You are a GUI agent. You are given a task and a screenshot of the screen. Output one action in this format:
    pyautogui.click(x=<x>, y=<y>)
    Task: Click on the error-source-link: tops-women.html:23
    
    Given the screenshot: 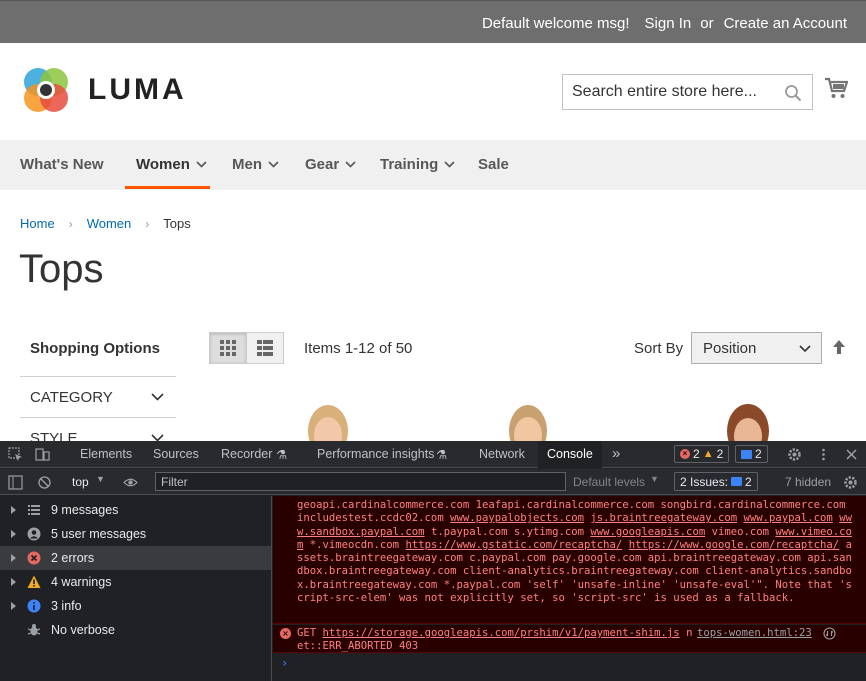 What is the action you would take?
    pyautogui.click(x=754, y=633)
    